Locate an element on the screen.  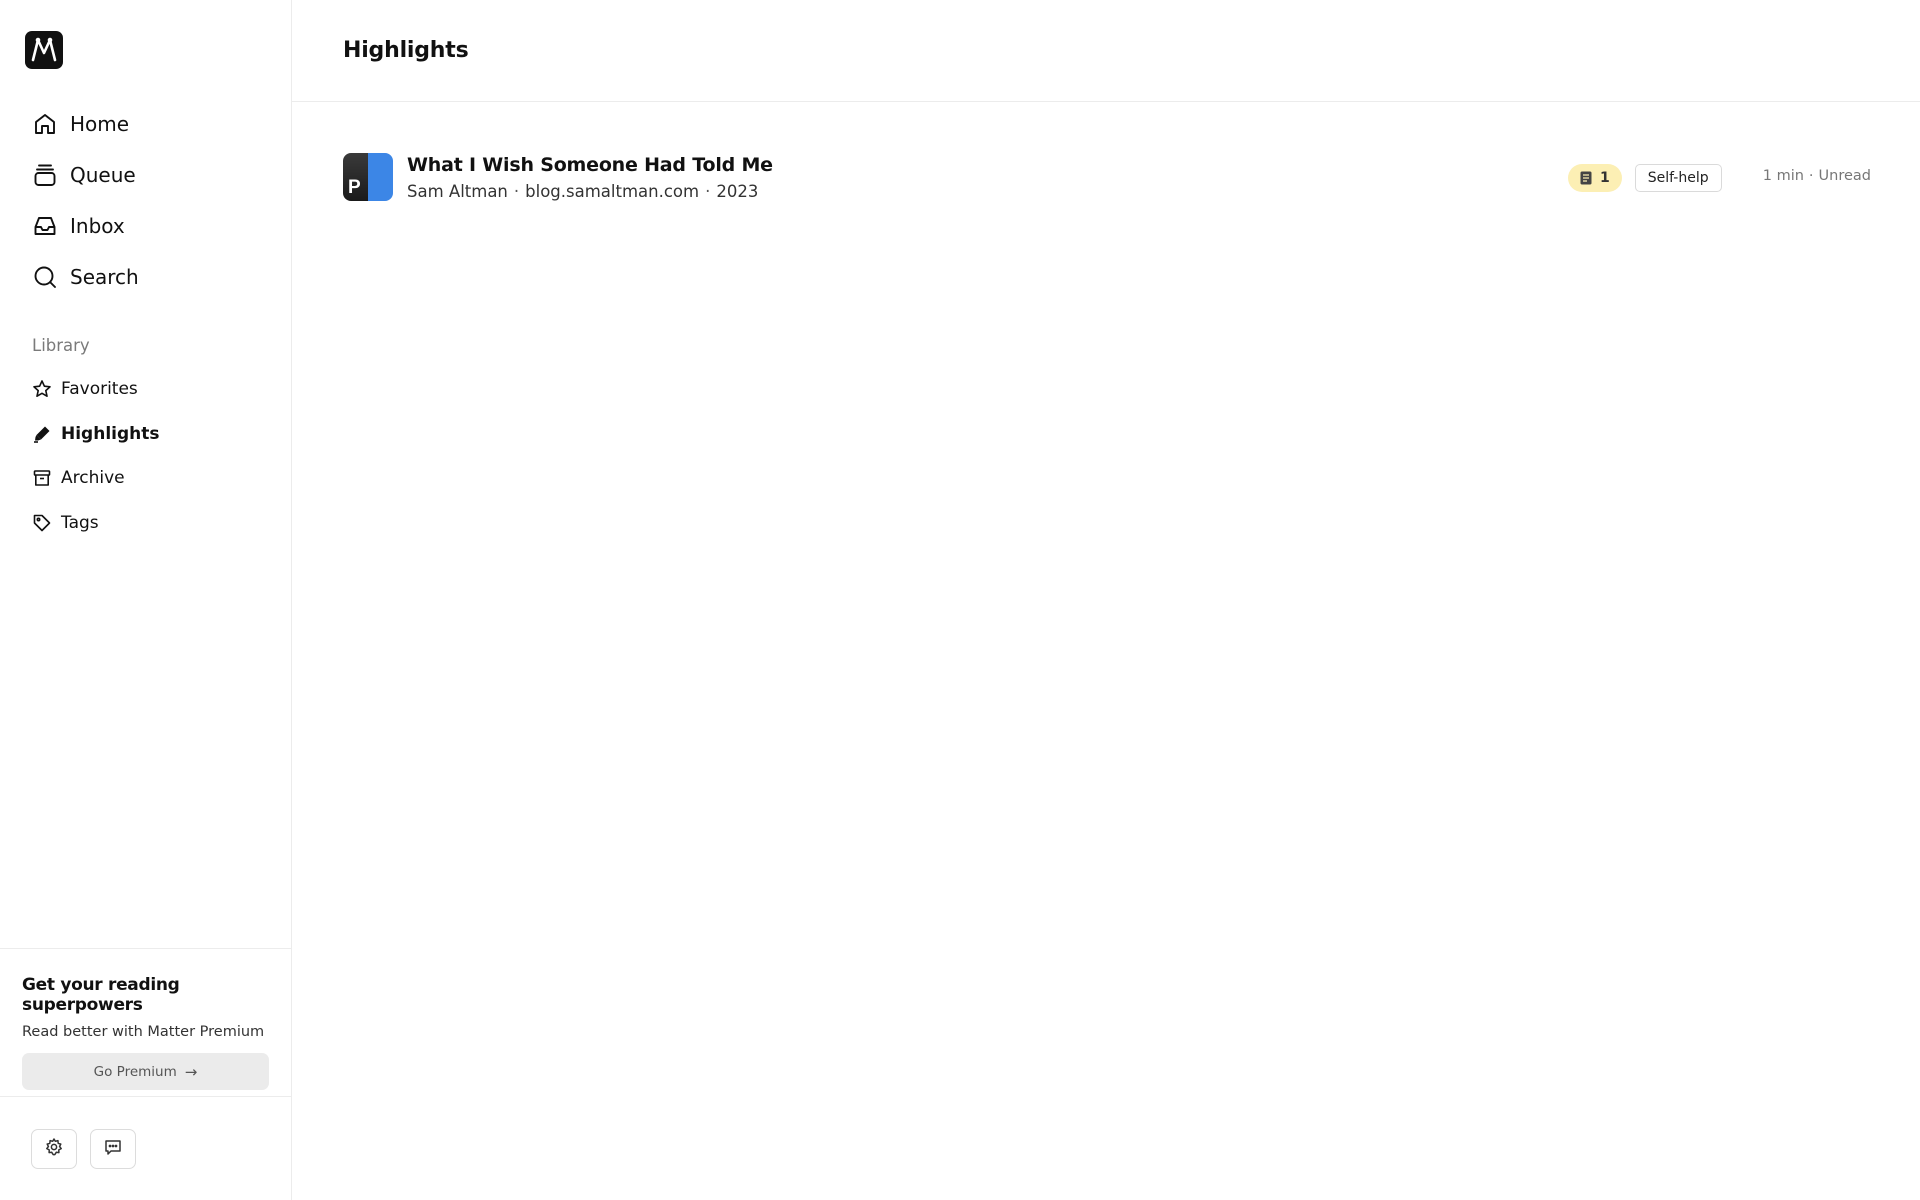
library-nav: Favorites Highlights Archive Tags is located at coordinates (146, 456).